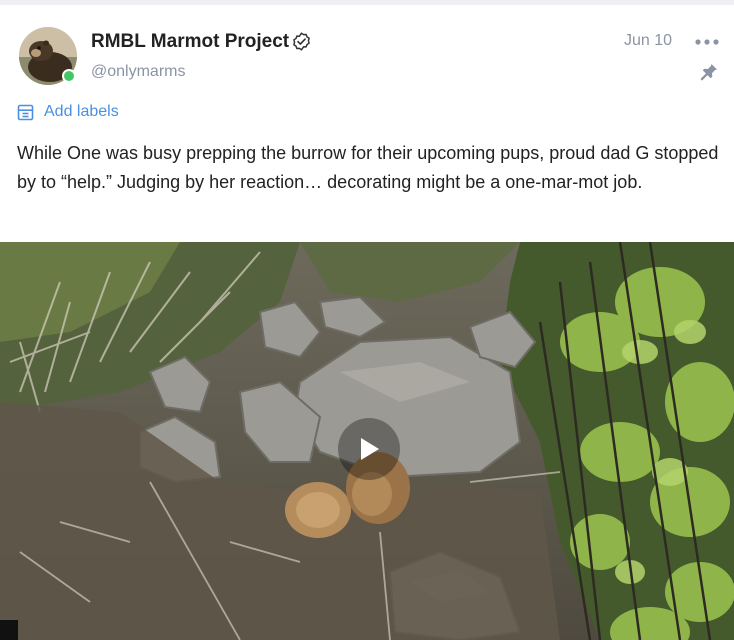 This screenshot has height=640, width=734. I want to click on play-icon, so click(370, 449).